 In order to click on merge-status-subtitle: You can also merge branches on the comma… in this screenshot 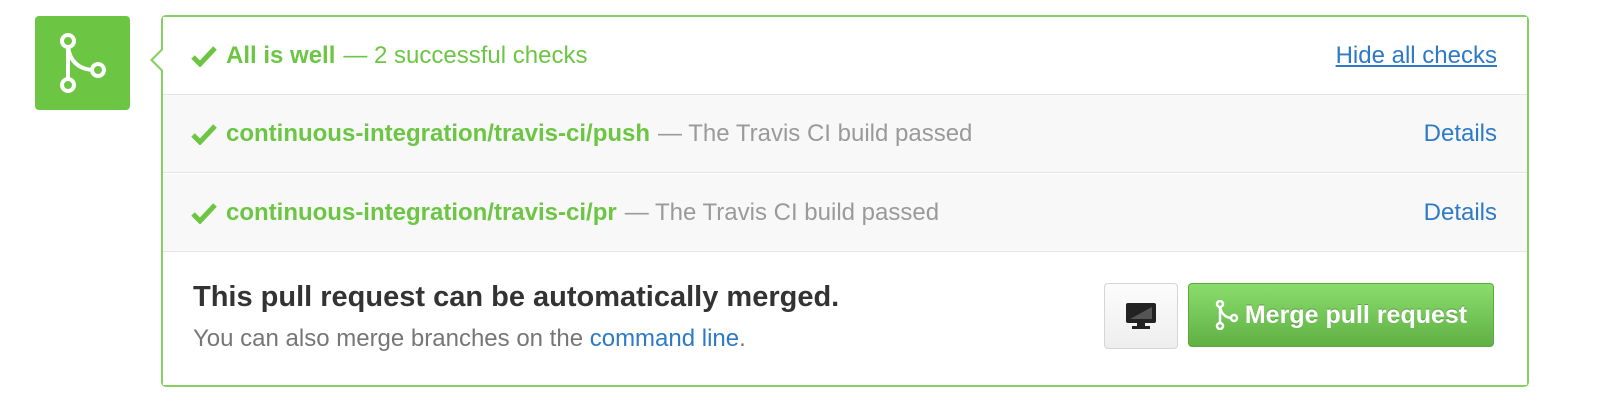, I will do `click(469, 339)`.